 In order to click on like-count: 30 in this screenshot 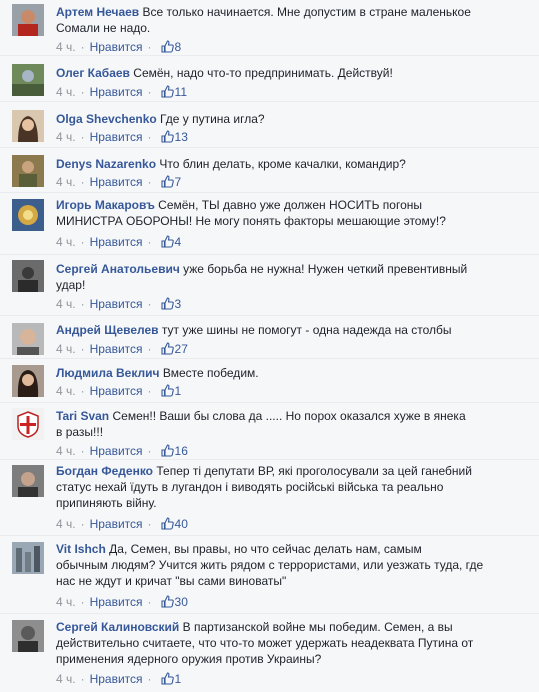, I will do `click(181, 602)`.